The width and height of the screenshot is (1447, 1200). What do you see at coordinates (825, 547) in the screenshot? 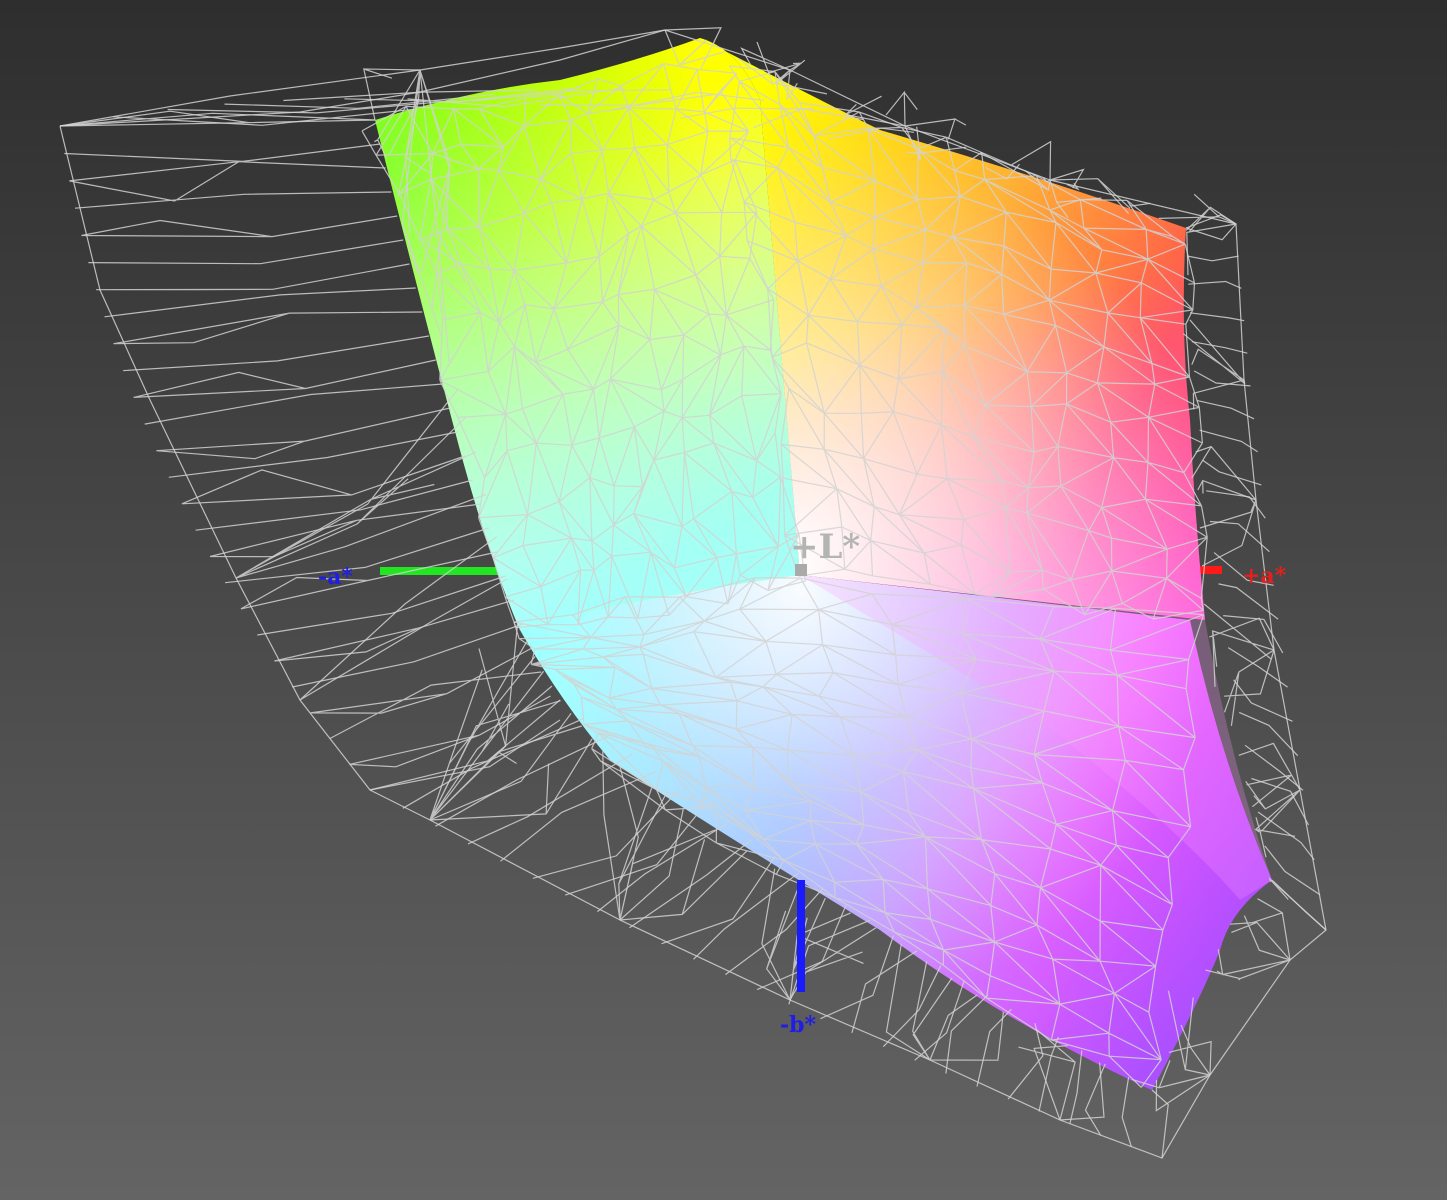
I see `axis-label-l-plus: +L*` at bounding box center [825, 547].